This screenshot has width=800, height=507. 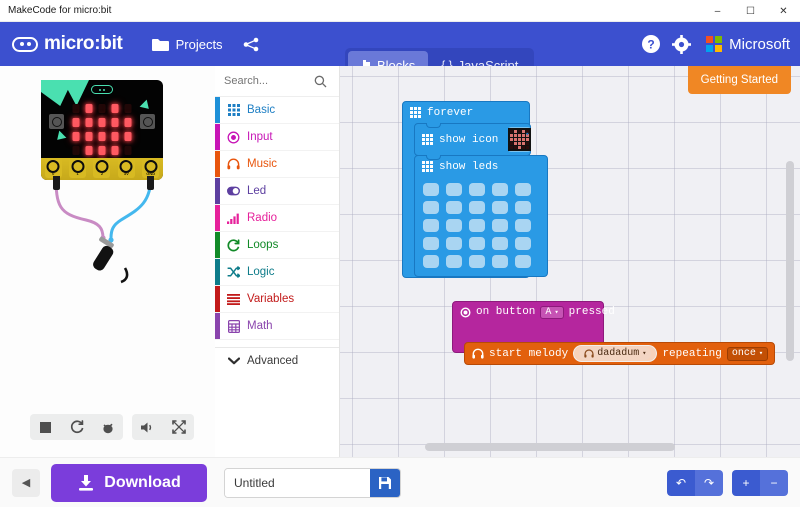 What do you see at coordinates (151, 168) in the screenshot?
I see `edge-pin-GND: GND` at bounding box center [151, 168].